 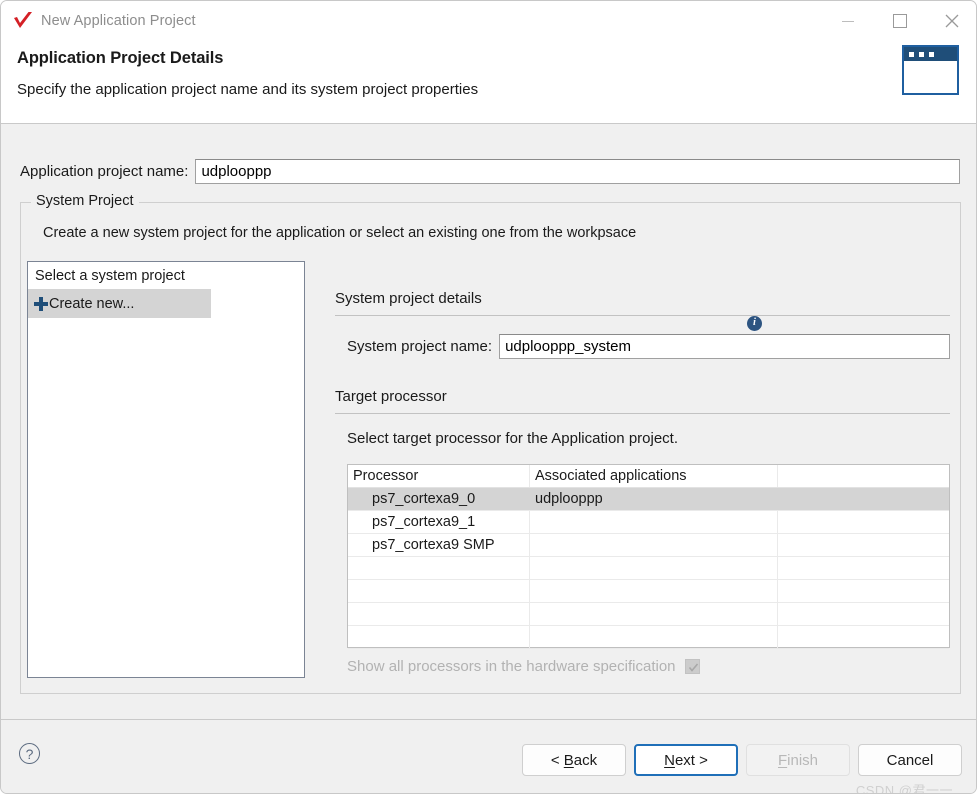 I want to click on application-name-label: Application project name:, so click(x=104, y=171).